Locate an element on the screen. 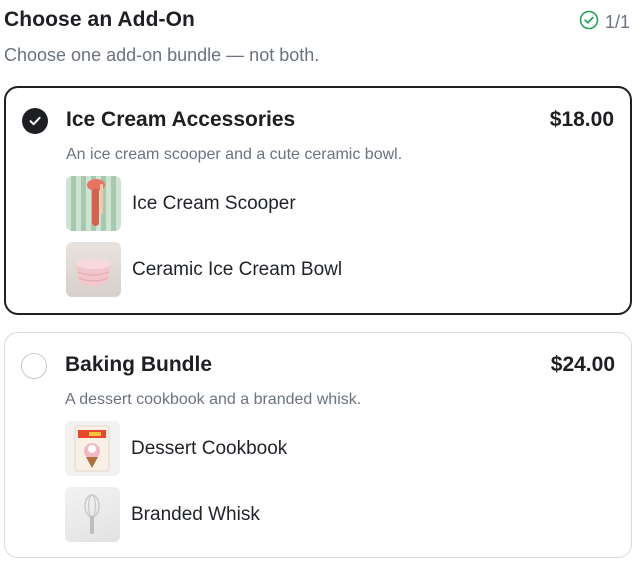 The image size is (636, 564). option-price: $18.00 is located at coordinates (581, 119).